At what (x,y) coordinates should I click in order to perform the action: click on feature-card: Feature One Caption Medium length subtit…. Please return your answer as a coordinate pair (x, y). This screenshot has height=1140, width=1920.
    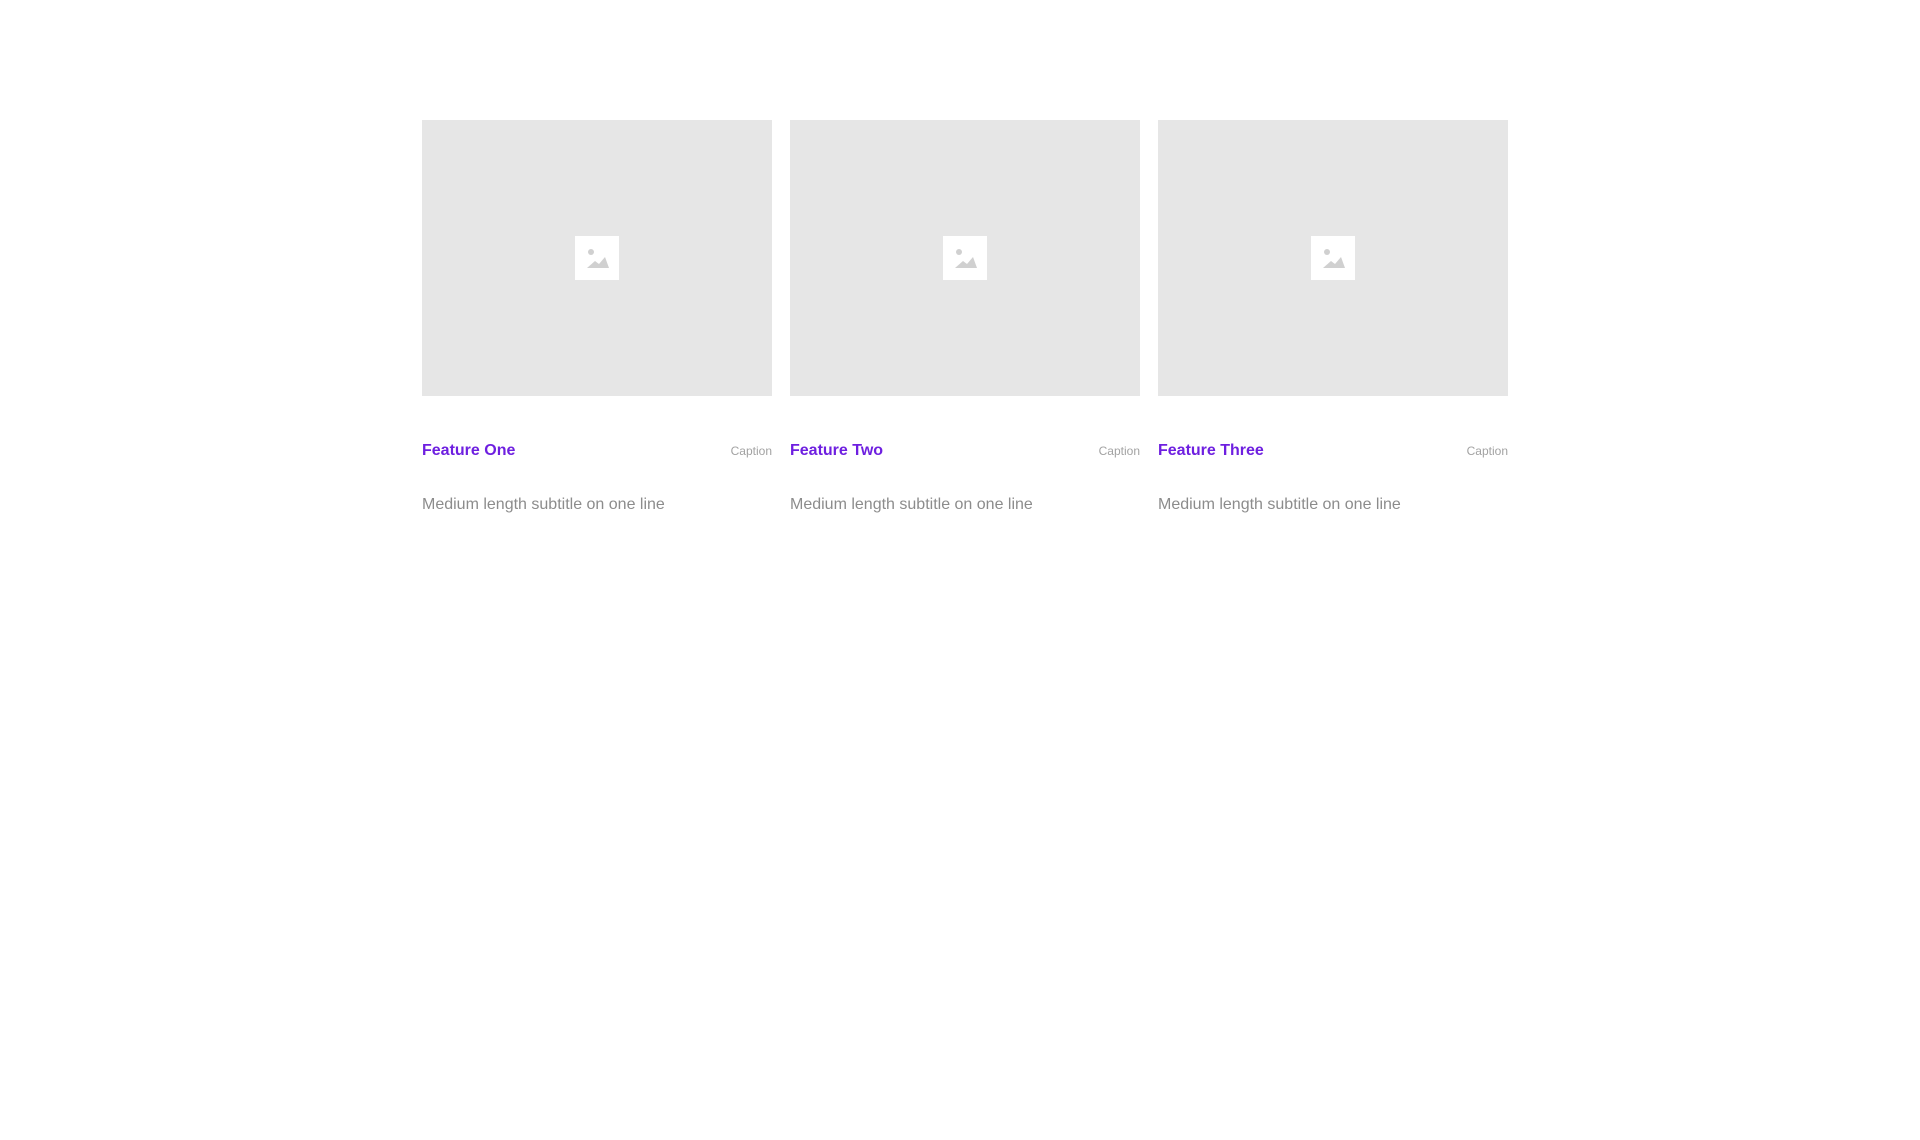
    Looking at the image, I should click on (597, 317).